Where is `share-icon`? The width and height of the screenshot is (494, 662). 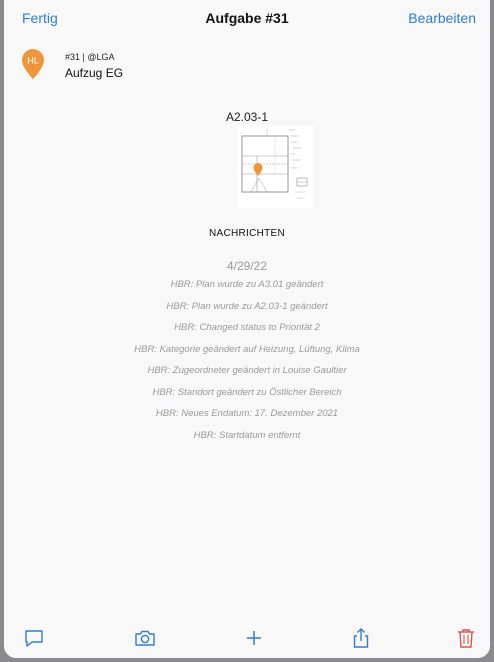 share-icon is located at coordinates (361, 638).